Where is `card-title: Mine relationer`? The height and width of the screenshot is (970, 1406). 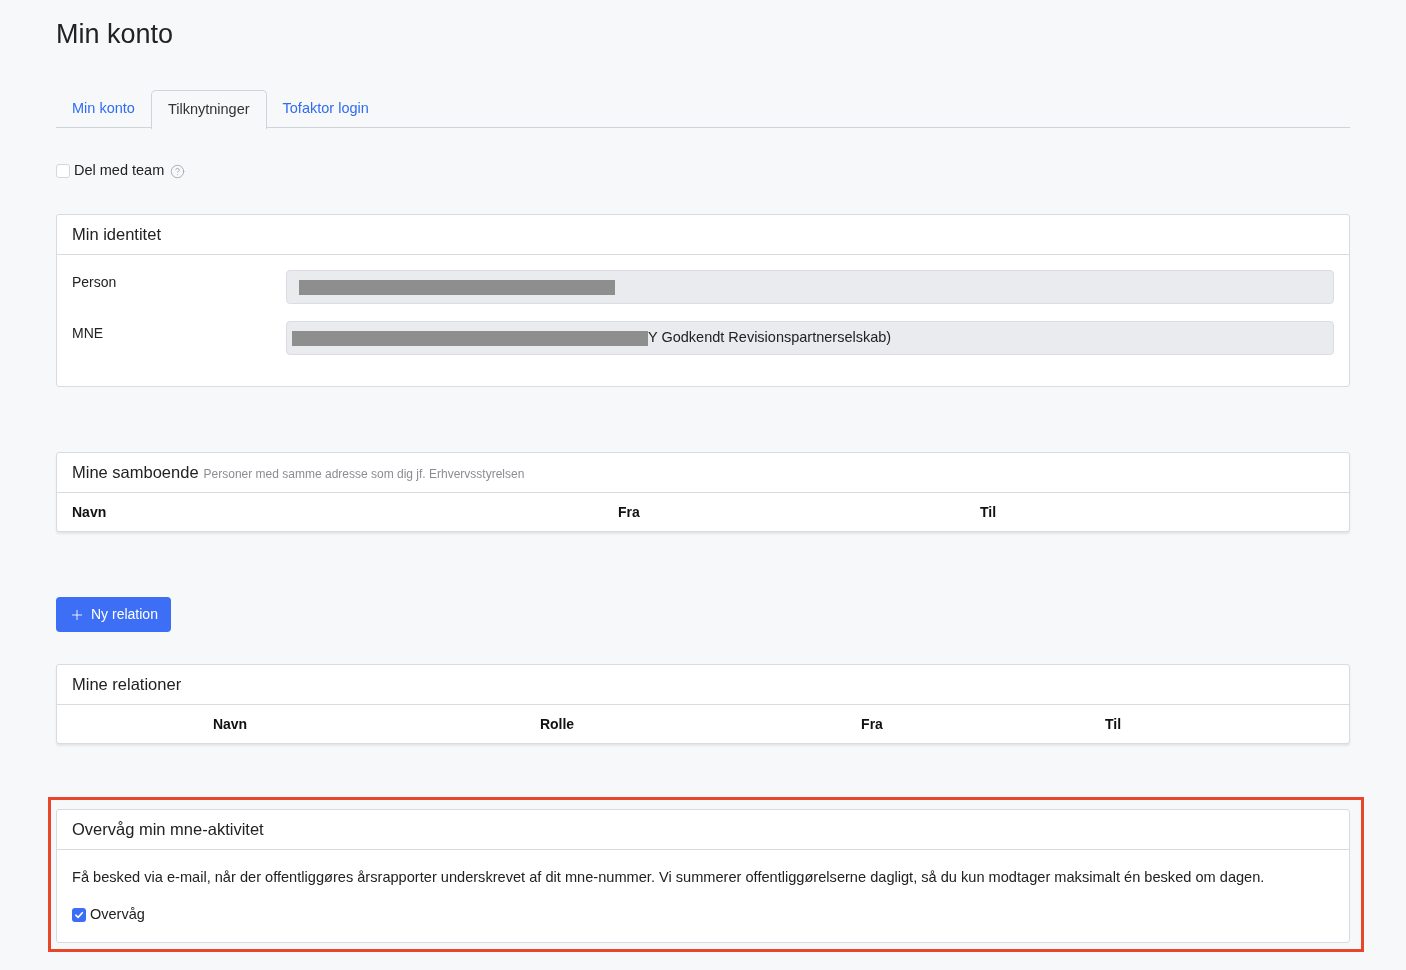 card-title: Mine relationer is located at coordinates (127, 685).